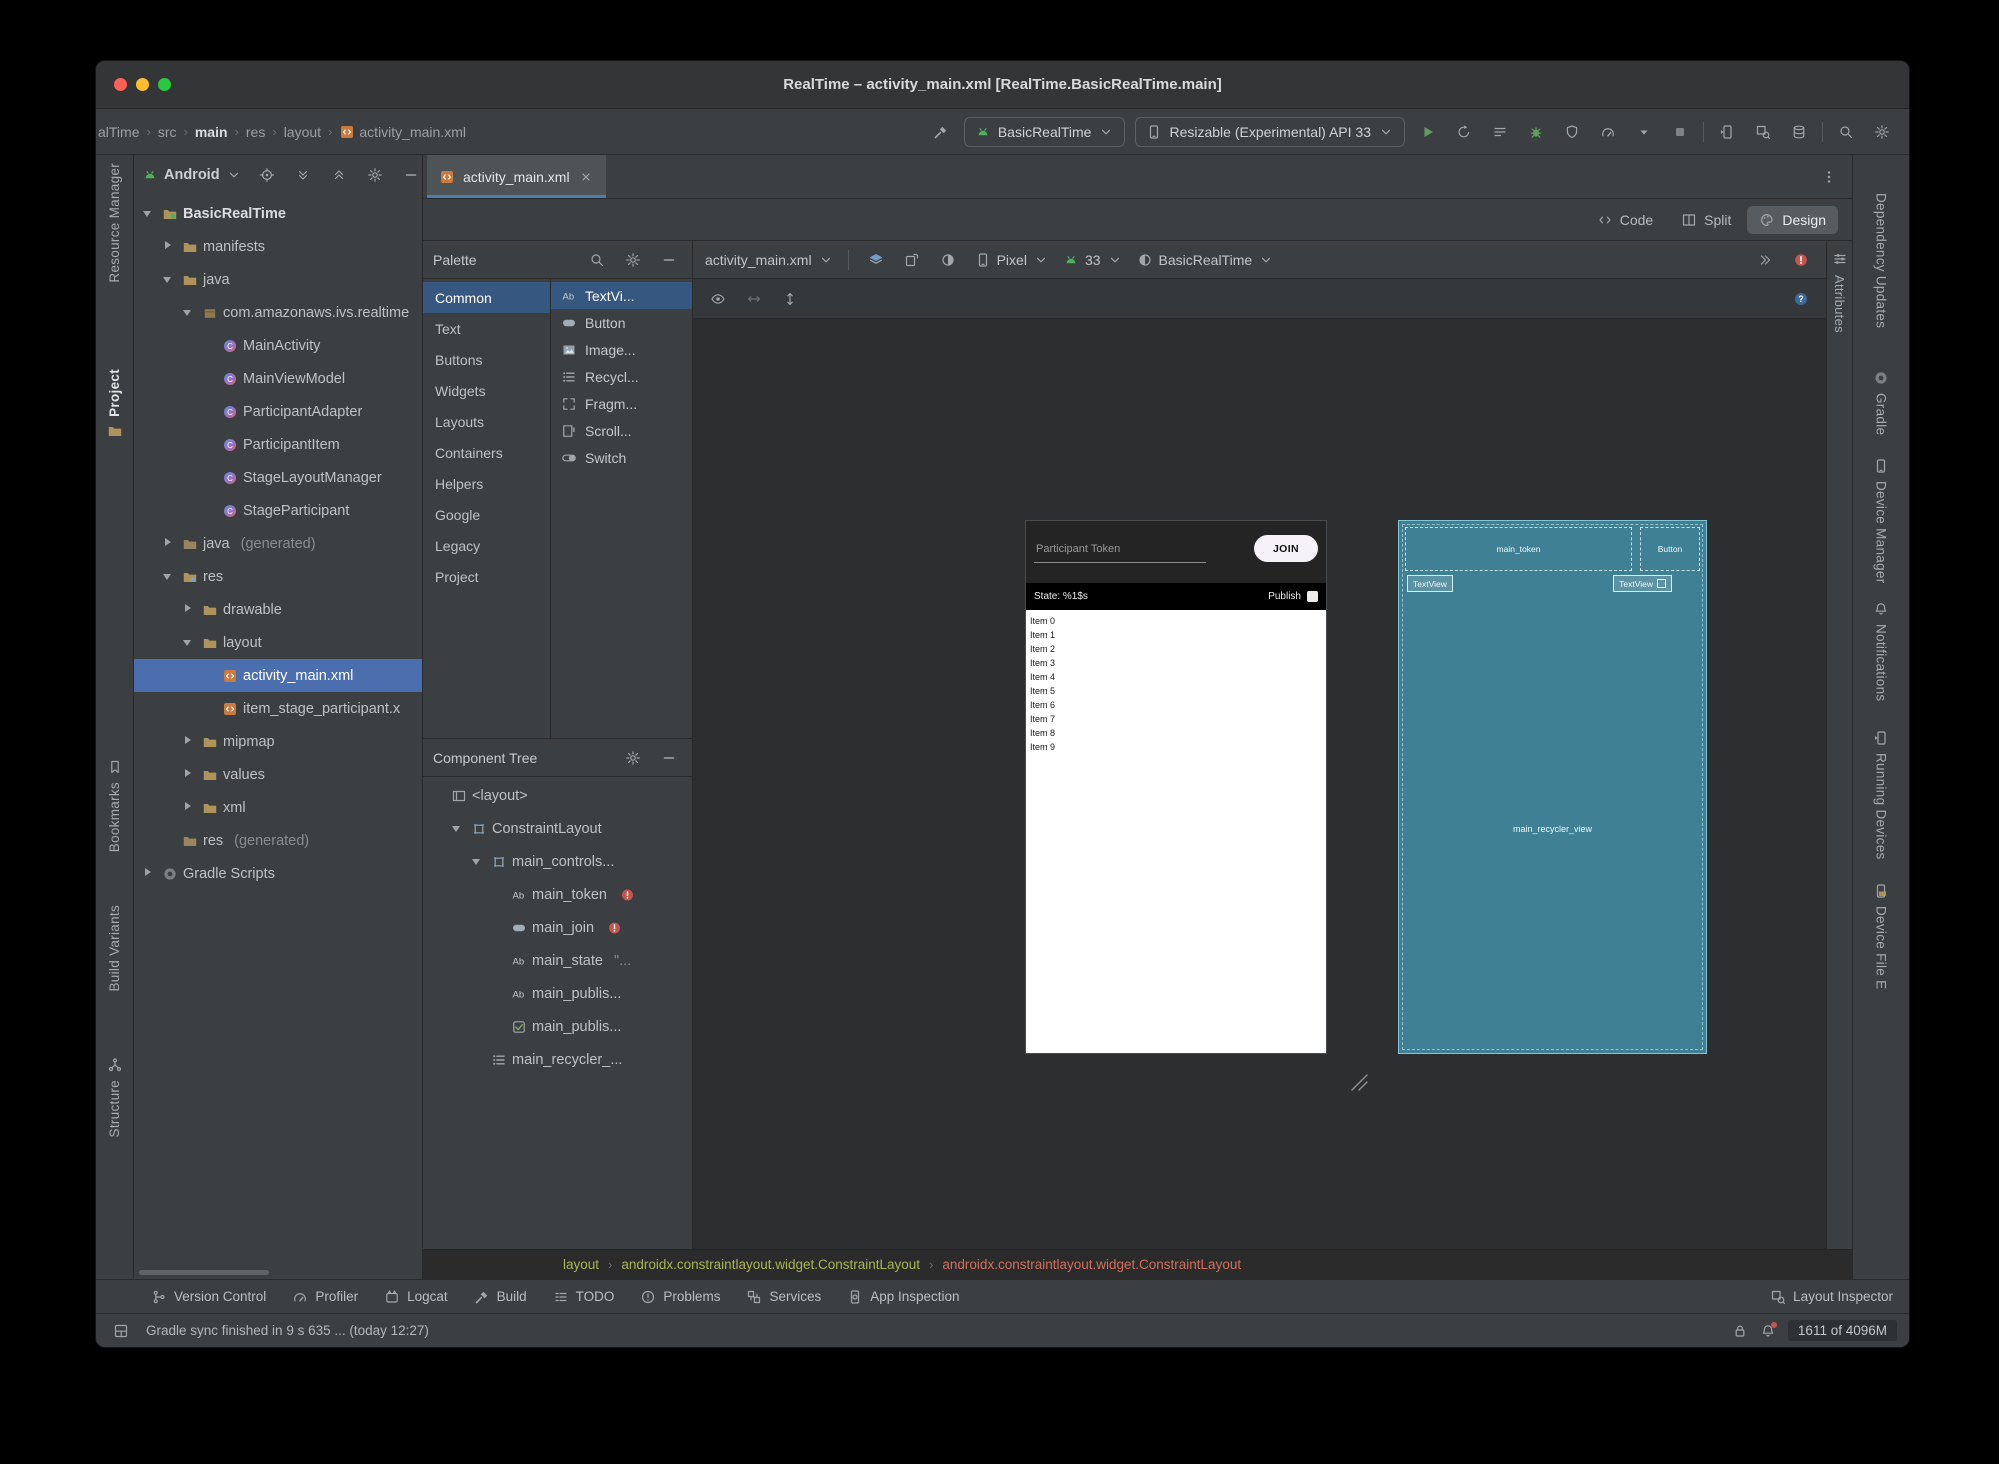  I want to click on mode-design-button: Design, so click(1792, 219).